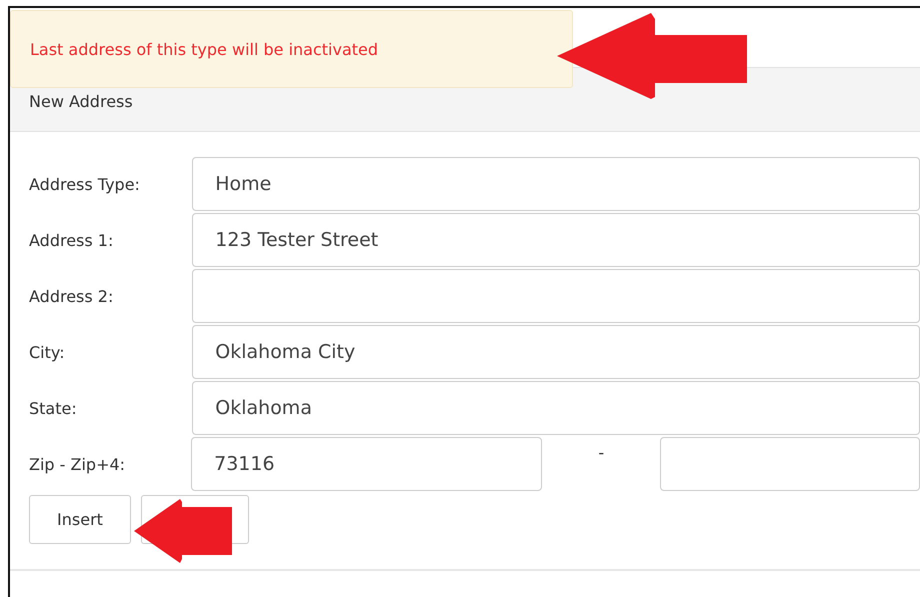 This screenshot has height=597, width=920. I want to click on panel-title: New Address, so click(81, 101).